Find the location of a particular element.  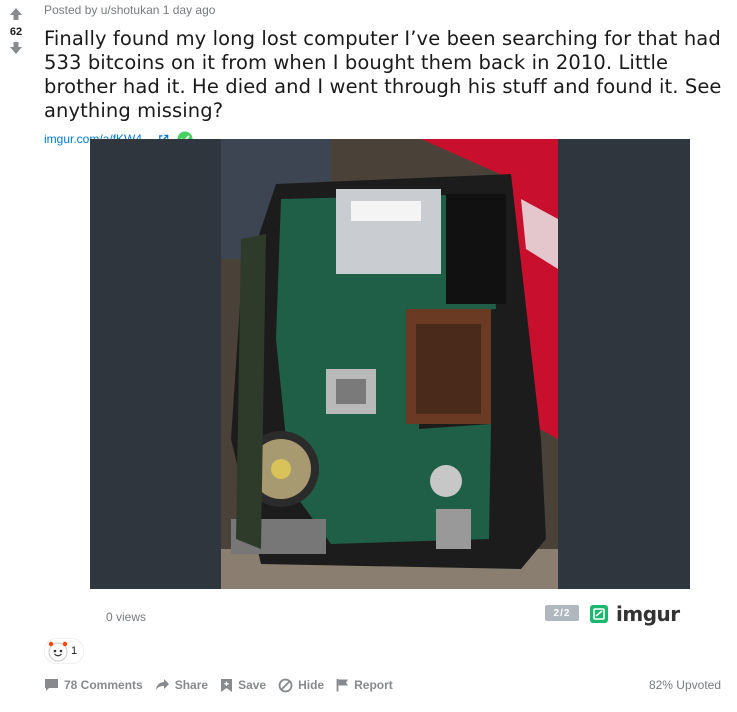

share-icon is located at coordinates (162, 684).